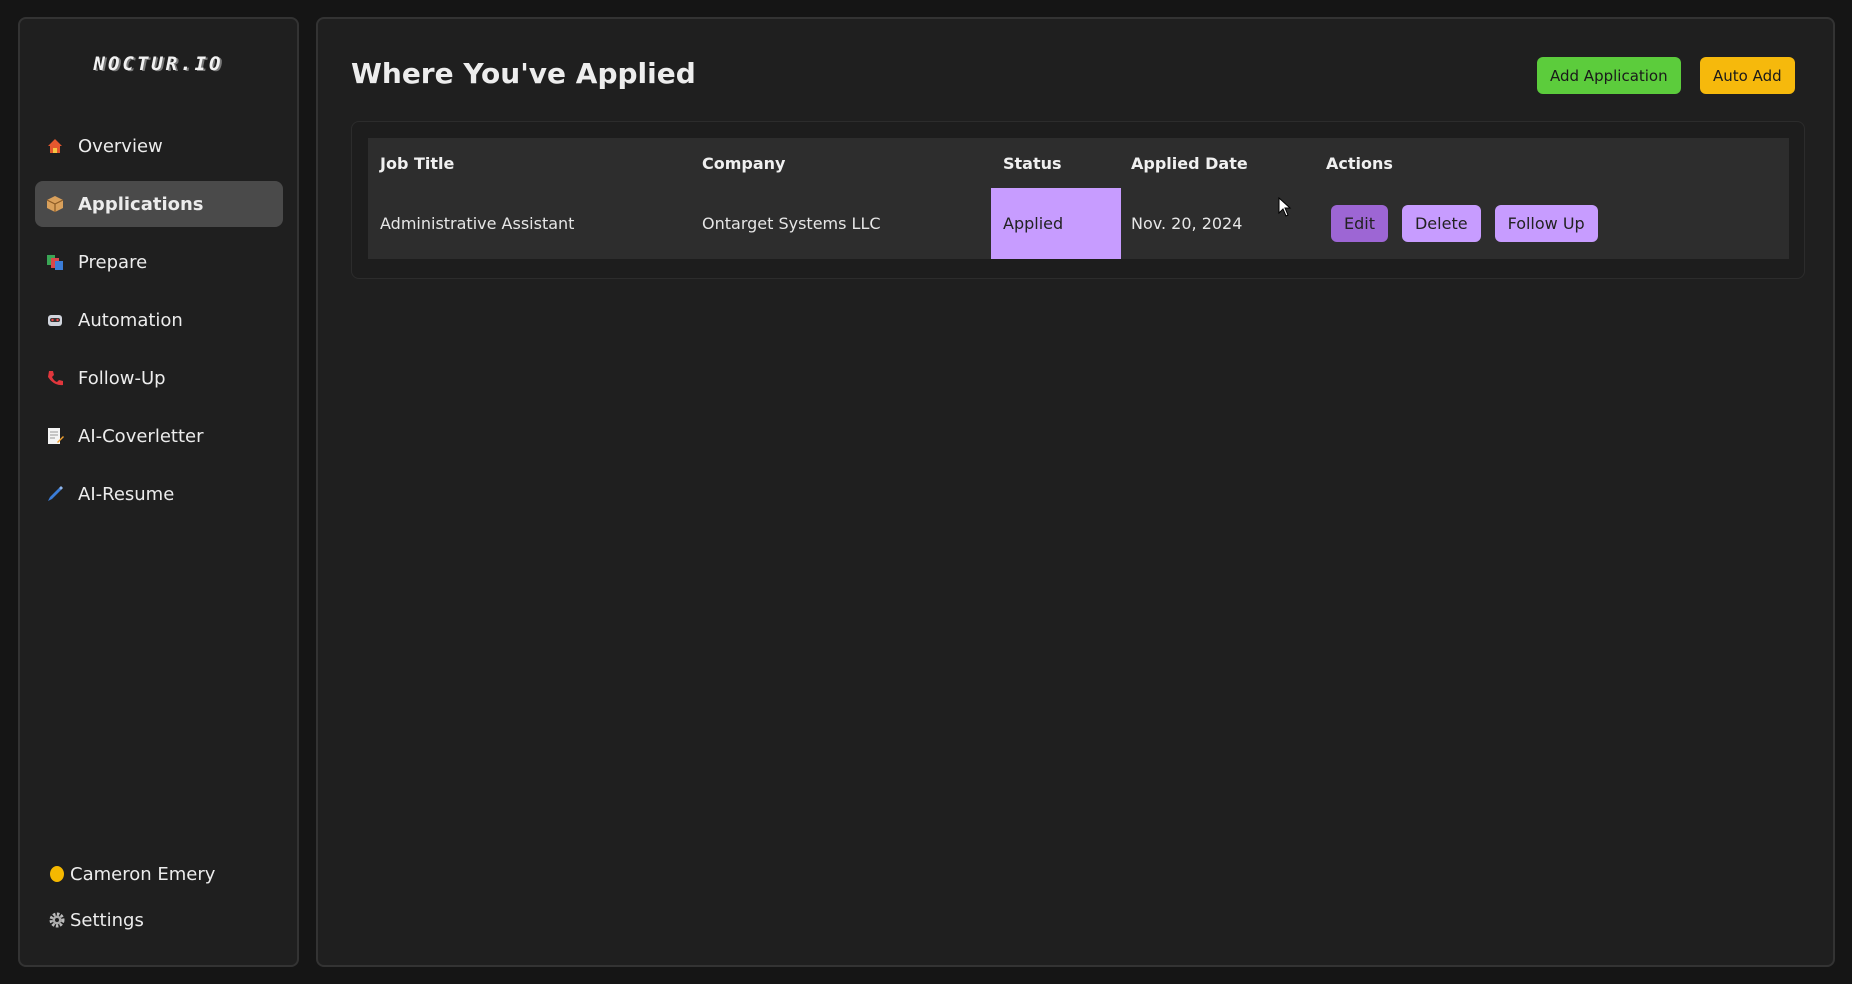  What do you see at coordinates (744, 163) in the screenshot?
I see `column-header-company: Company` at bounding box center [744, 163].